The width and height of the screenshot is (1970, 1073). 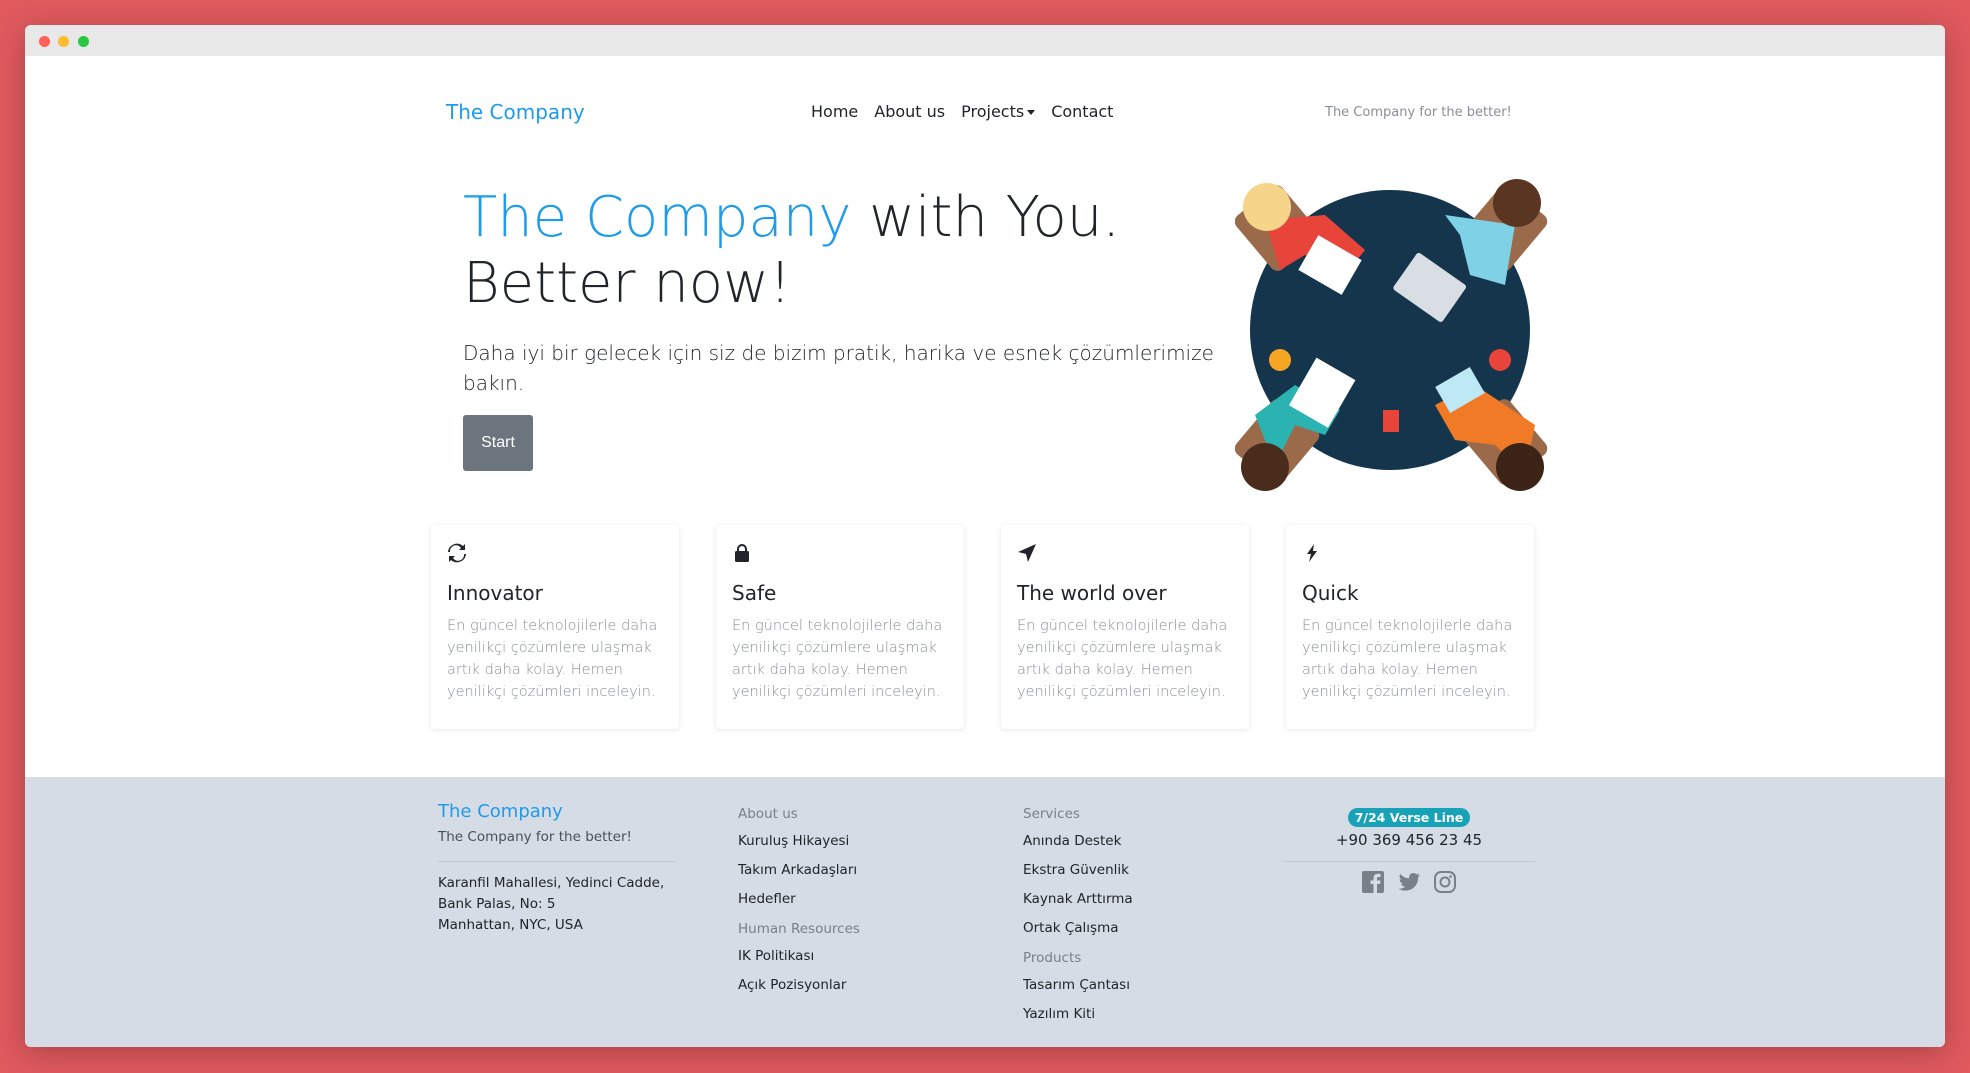 I want to click on feature-title: Quick, so click(x=1330, y=593).